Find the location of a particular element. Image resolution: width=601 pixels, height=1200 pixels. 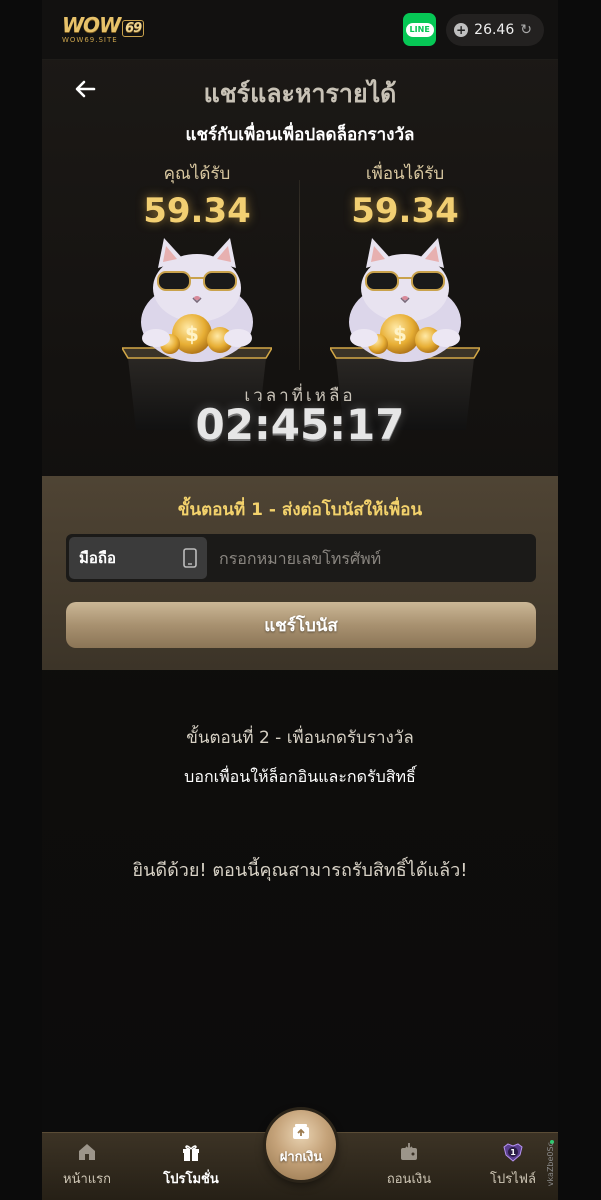

nav-withdraw-label: ถอนเงิน is located at coordinates (409, 1179).